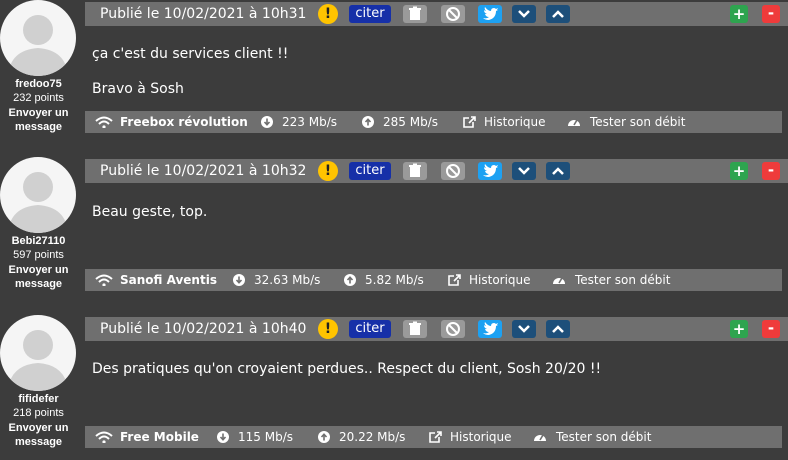 The width and height of the screenshot is (788, 460). What do you see at coordinates (168, 280) in the screenshot?
I see `provider-name: Sanofi Aventis` at bounding box center [168, 280].